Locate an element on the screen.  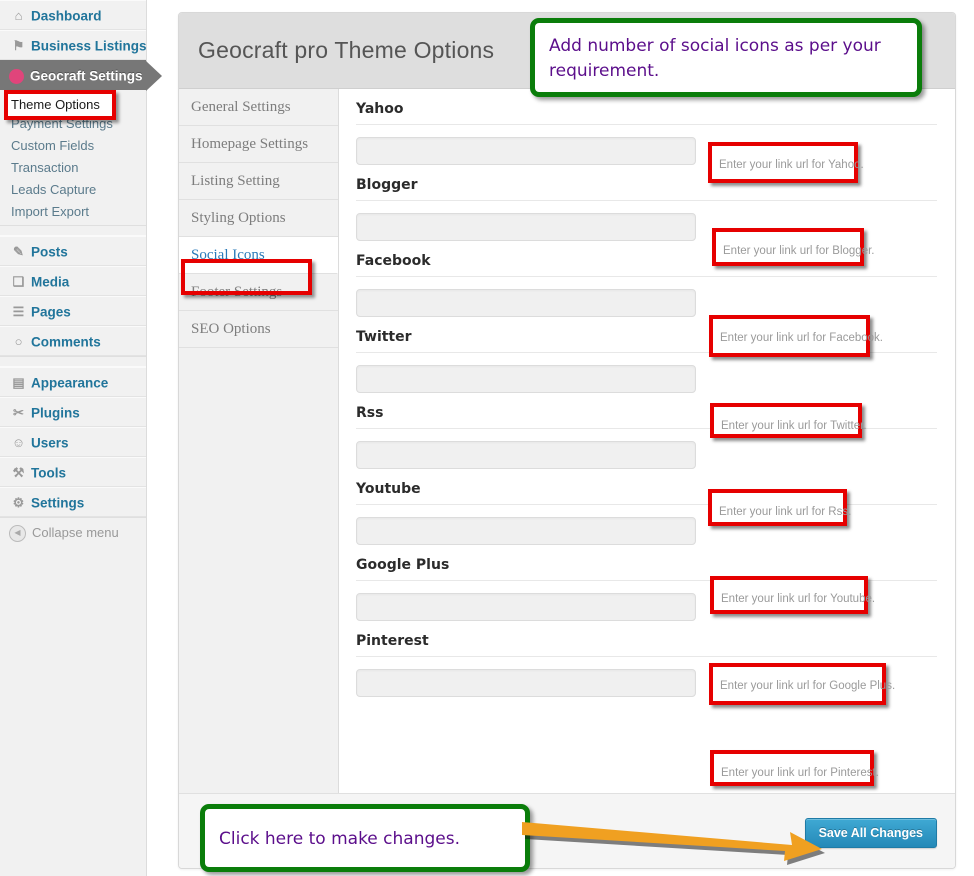
highlight-theme-options: Theme Options is located at coordinates (60, 105).